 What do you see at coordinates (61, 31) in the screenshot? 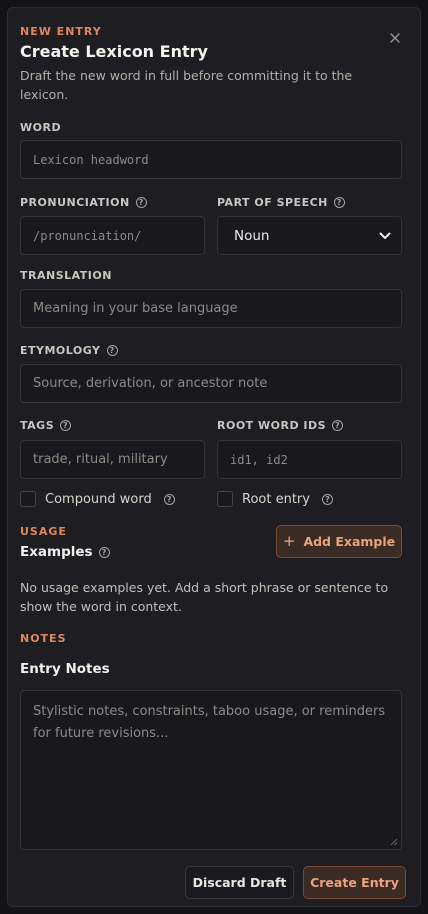
I see `dialog-eyebrow: NEW ENTRY` at bounding box center [61, 31].